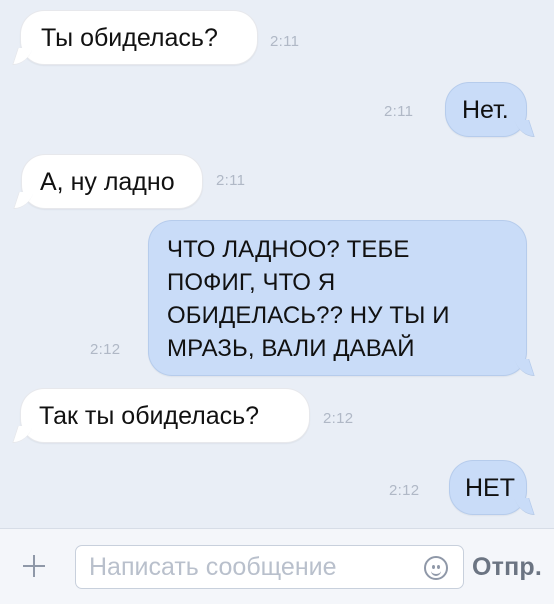  Describe the element at coordinates (34, 566) in the screenshot. I see `plus-icon` at that location.